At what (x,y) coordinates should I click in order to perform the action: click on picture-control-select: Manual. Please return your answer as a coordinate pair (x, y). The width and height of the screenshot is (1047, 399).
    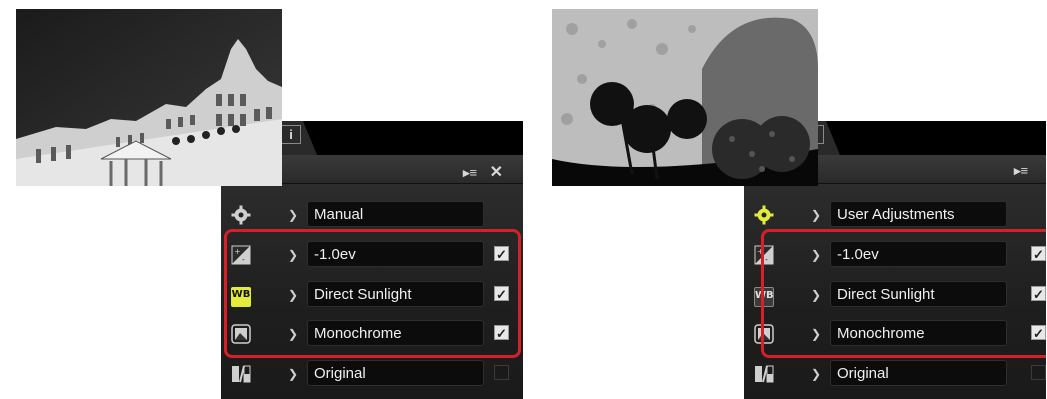
    Looking at the image, I should click on (395, 214).